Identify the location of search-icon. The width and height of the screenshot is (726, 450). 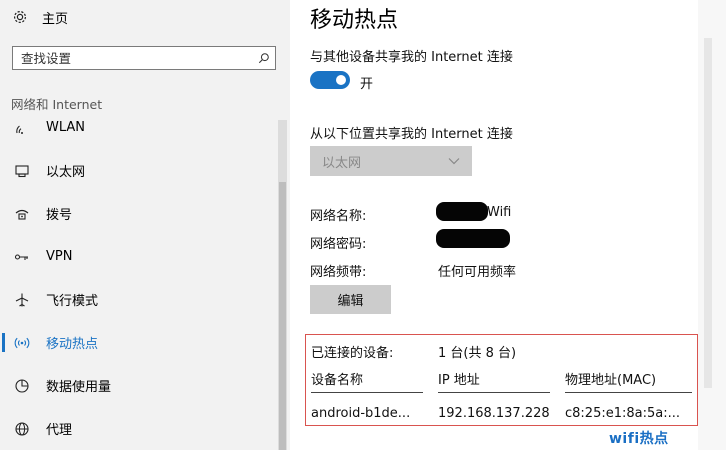
(264, 58).